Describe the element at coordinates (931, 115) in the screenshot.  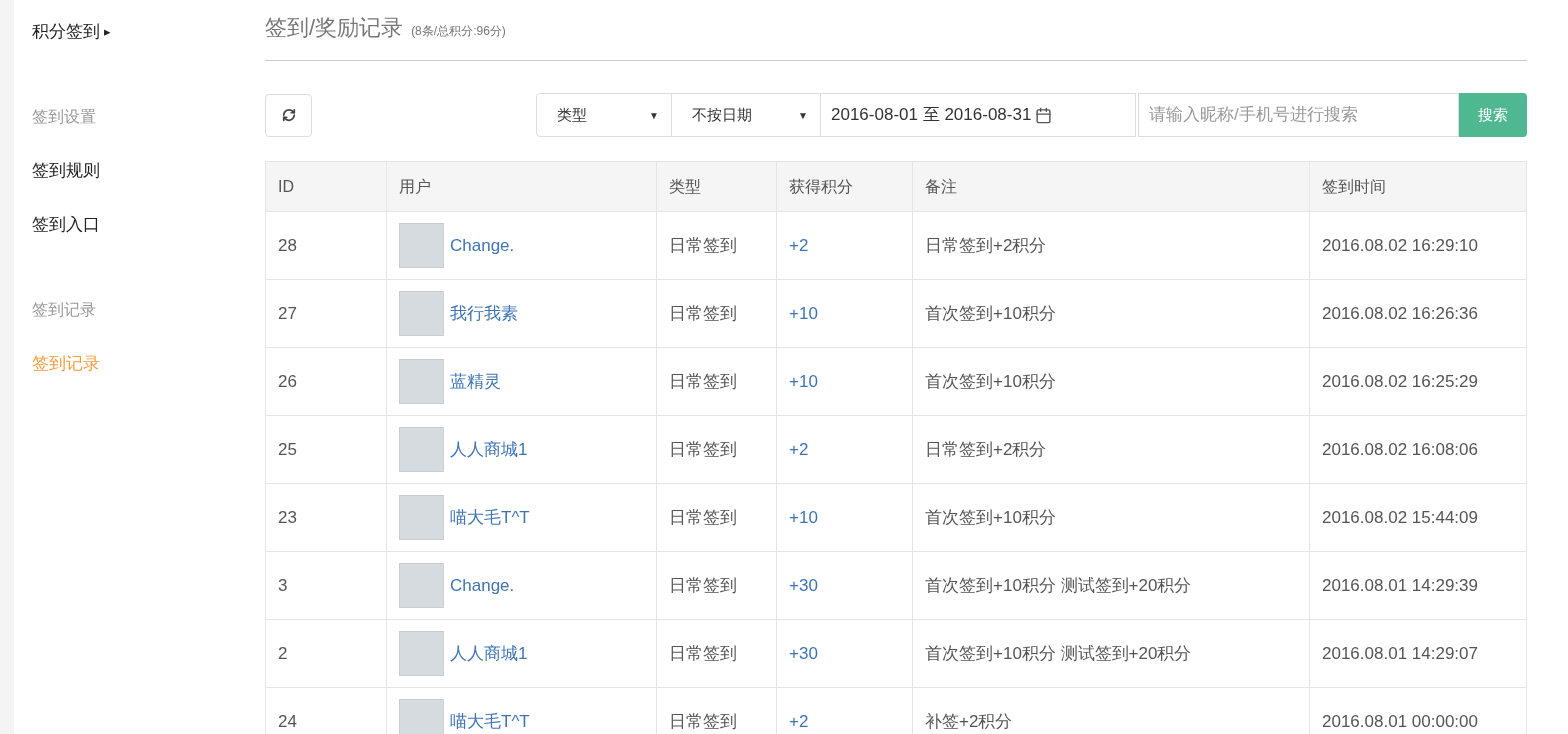
I see `date-range: 2016-08-01 至 2016-08-31` at that location.